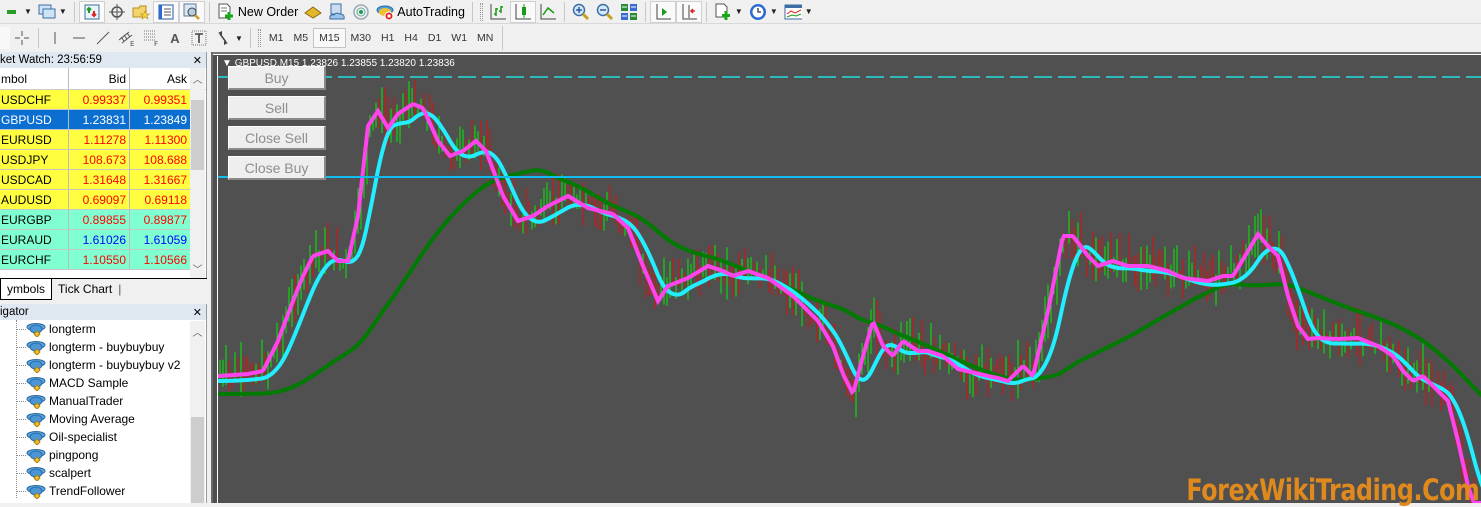 This screenshot has height=507, width=1481. Describe the element at coordinates (459, 38) in the screenshot. I see `timeframe-w1: W1` at that location.